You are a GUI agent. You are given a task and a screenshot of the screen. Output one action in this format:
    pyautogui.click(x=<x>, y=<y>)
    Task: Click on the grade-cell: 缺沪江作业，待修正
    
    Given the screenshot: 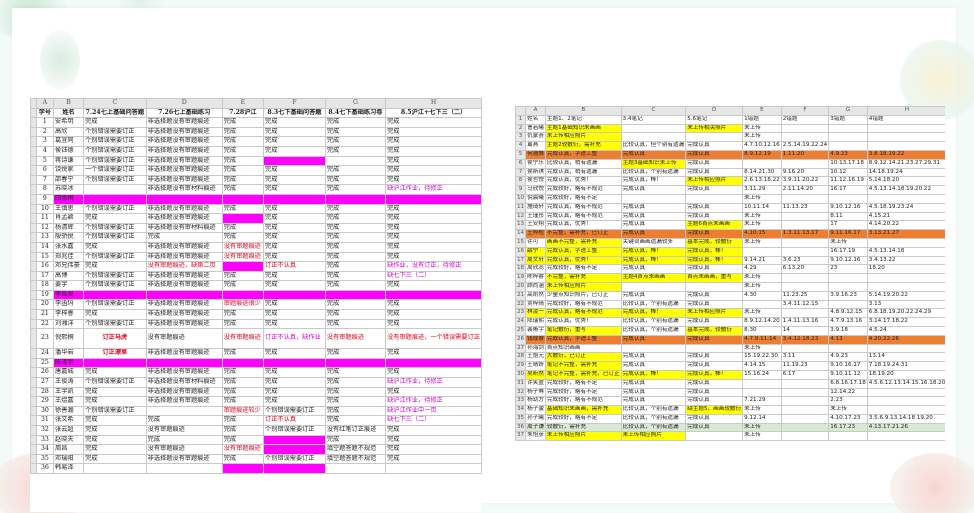 What is the action you would take?
    pyautogui.click(x=433, y=401)
    